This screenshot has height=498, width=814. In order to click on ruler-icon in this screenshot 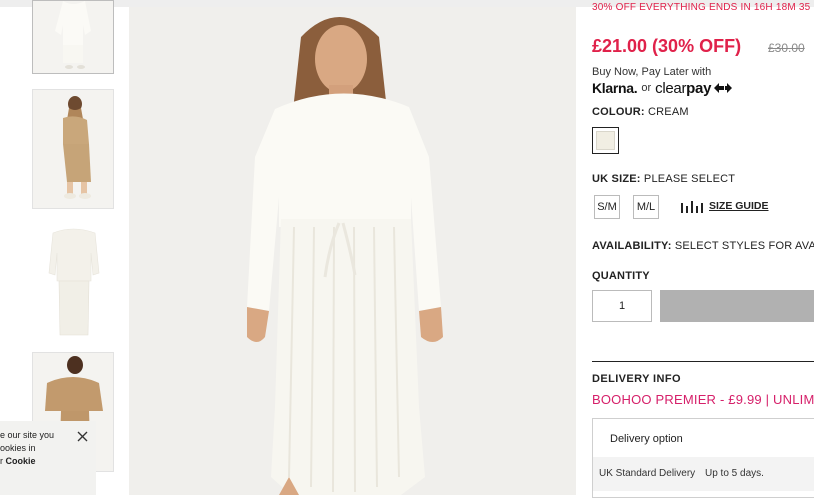, I will do `click(692, 207)`.